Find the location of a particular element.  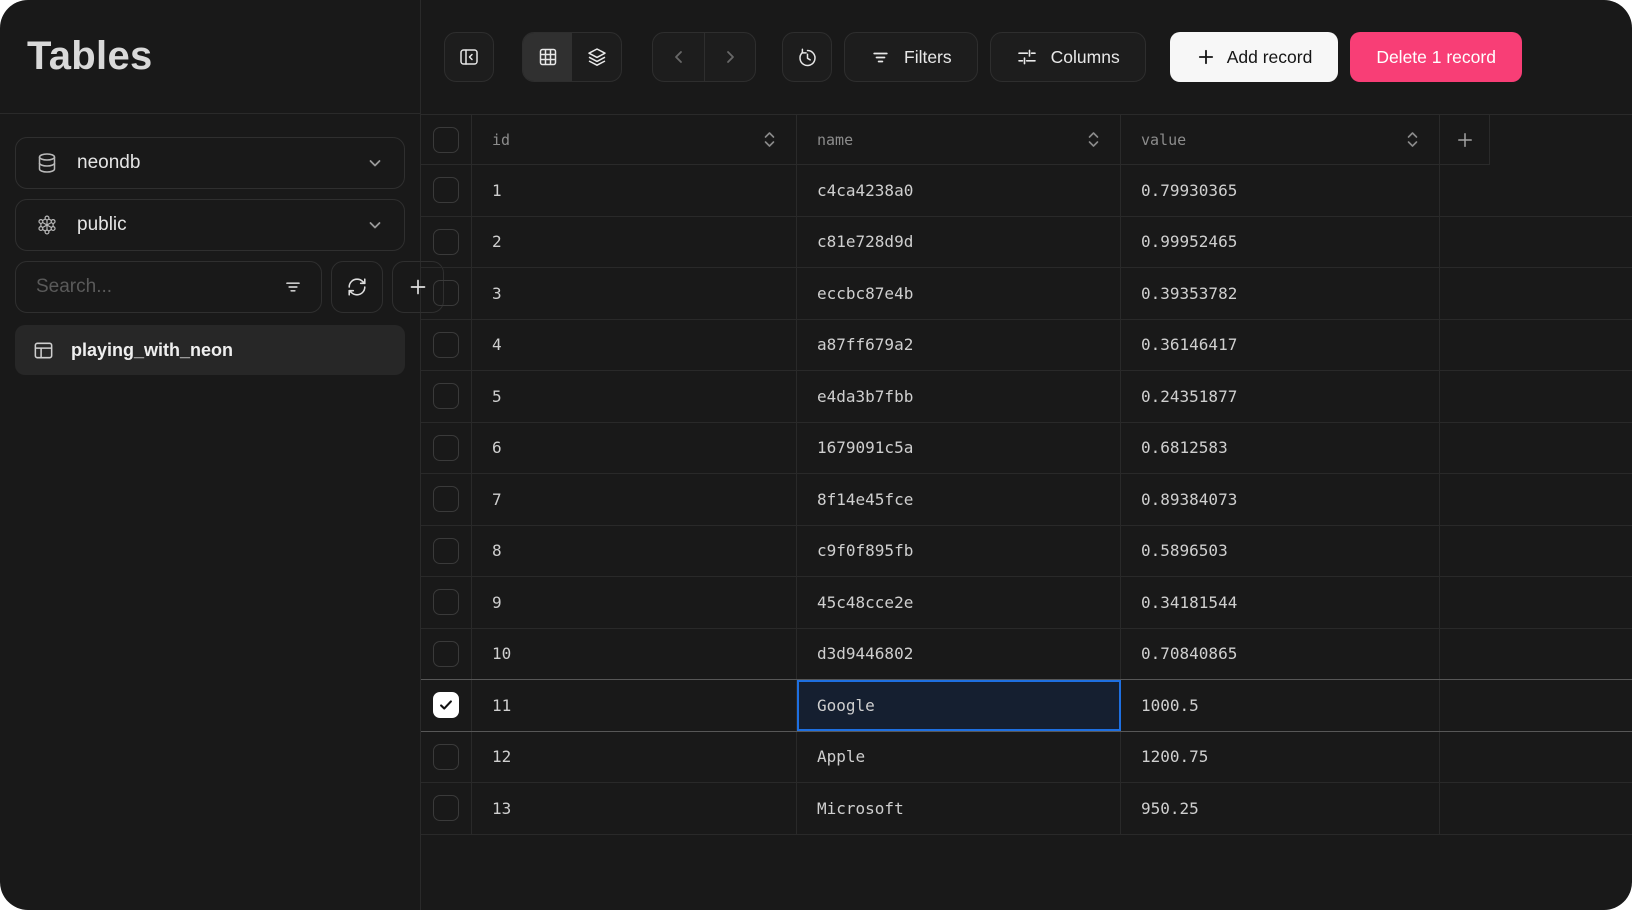

columns-button: Columns is located at coordinates (1067, 57).